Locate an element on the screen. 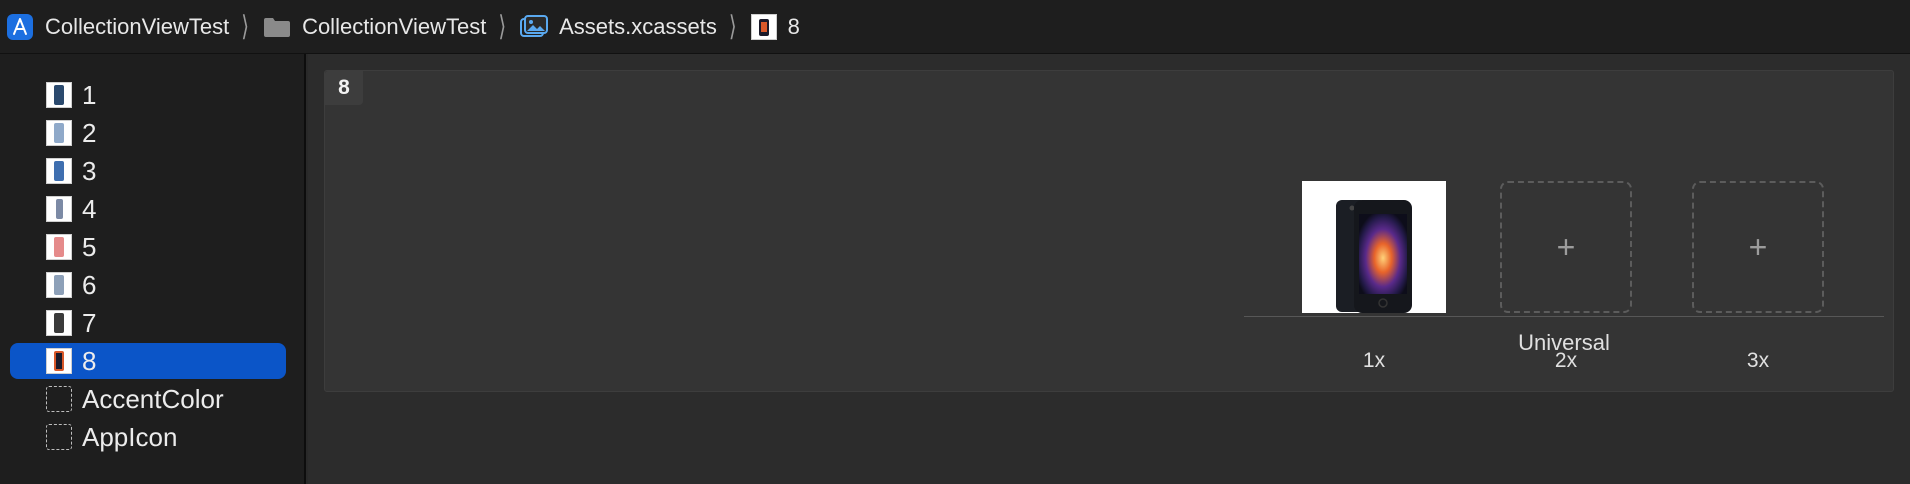  folder-icon is located at coordinates (277, 27).